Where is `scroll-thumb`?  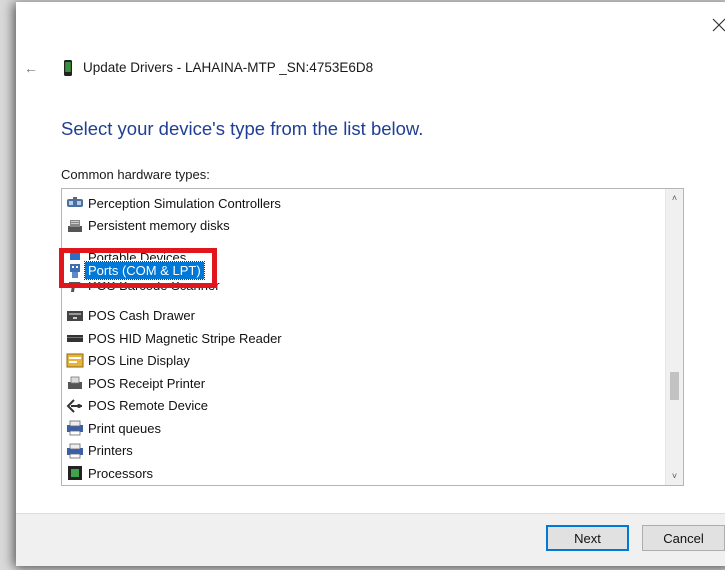 scroll-thumb is located at coordinates (674, 386).